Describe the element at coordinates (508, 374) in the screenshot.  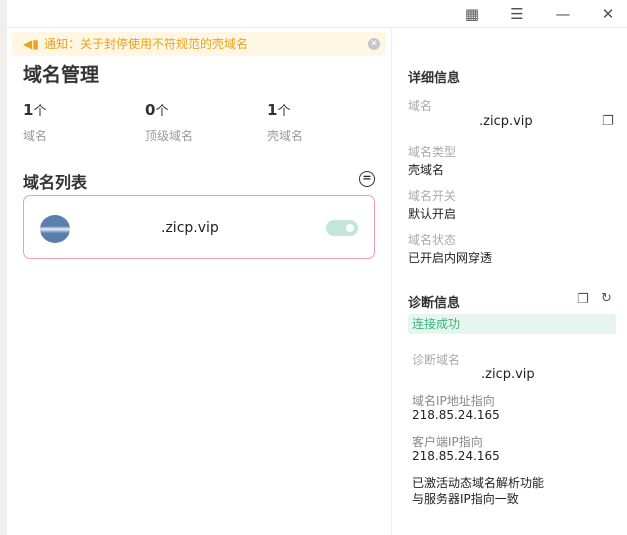
I see `diag-domain-value: .zicp.vip` at that location.